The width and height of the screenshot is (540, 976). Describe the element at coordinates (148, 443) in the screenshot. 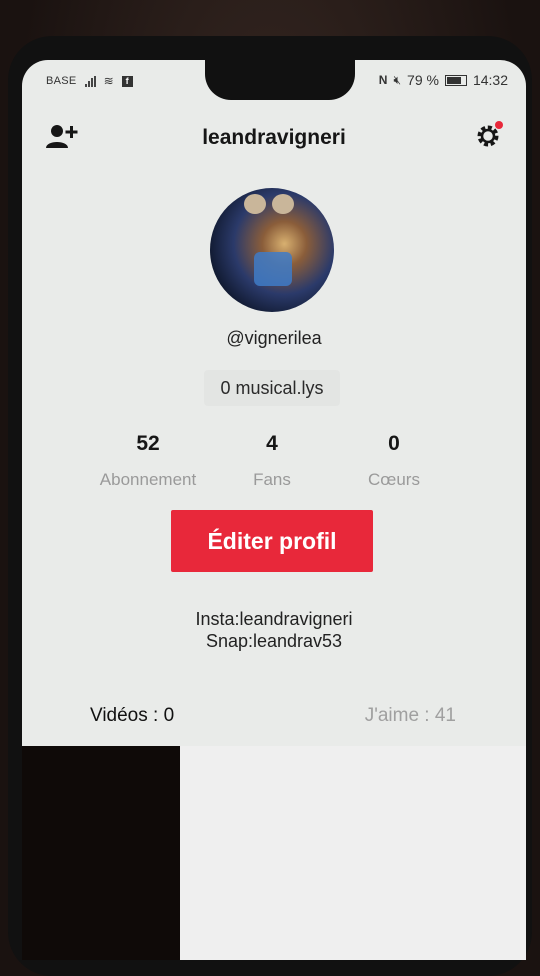

I see `stat-value: 52` at that location.